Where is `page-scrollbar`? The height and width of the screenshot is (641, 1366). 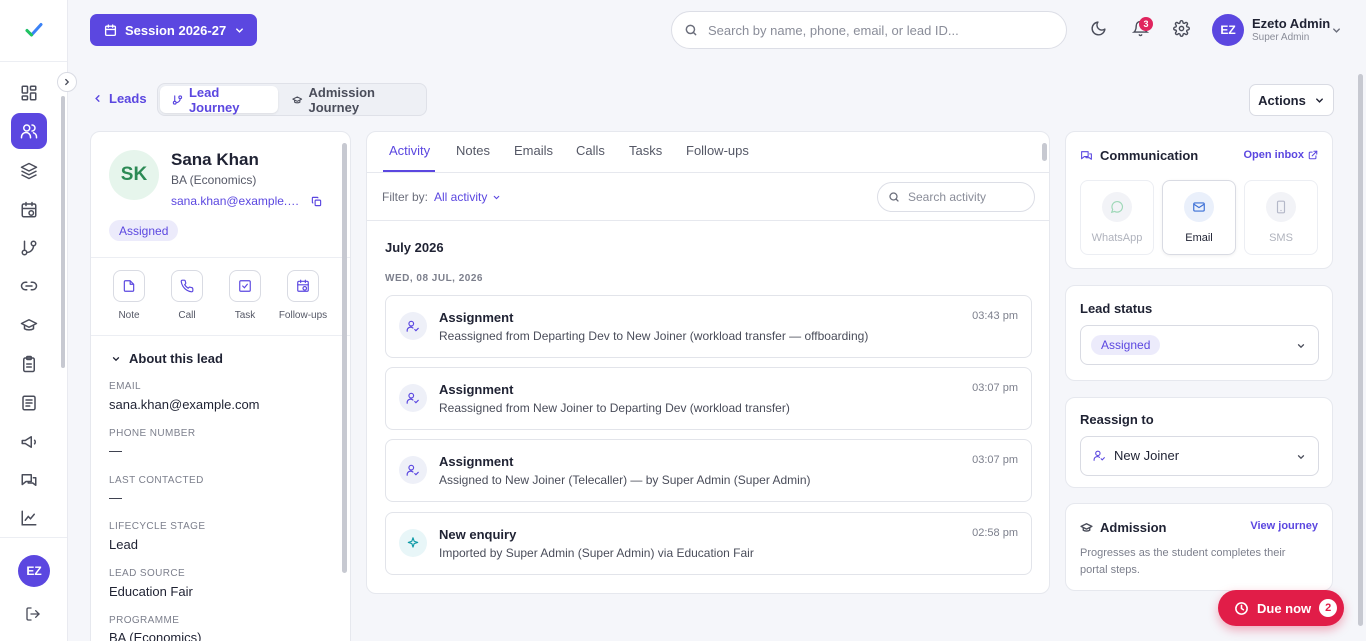
page-scrollbar is located at coordinates (1360, 350).